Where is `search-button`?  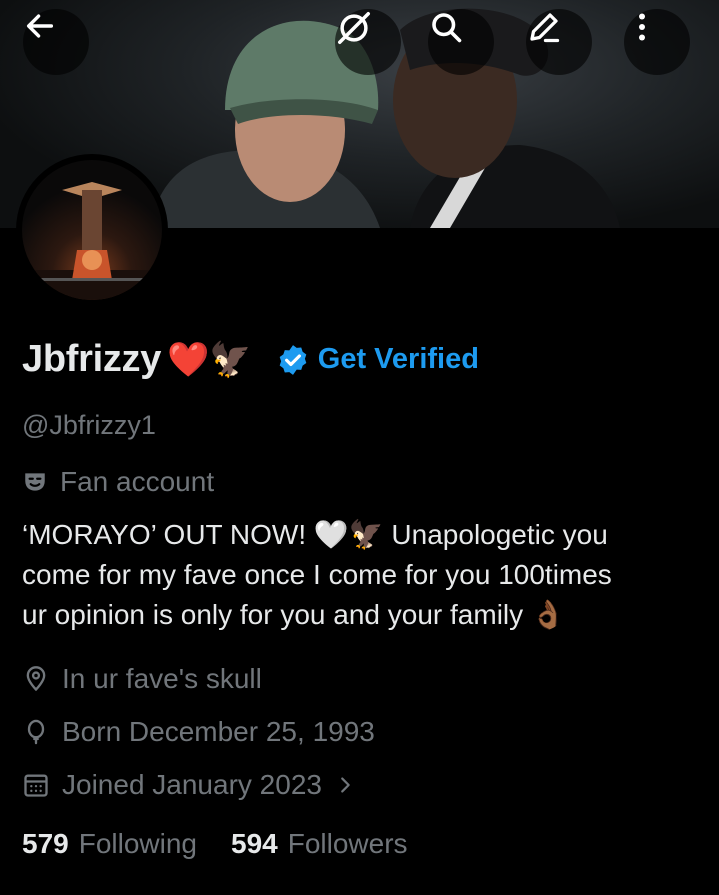 search-button is located at coordinates (461, 42).